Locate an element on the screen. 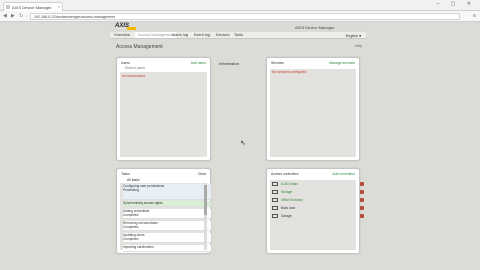 This screenshot has height=270, width=480. task-item: Updating doors Completed is located at coordinates (167, 238).